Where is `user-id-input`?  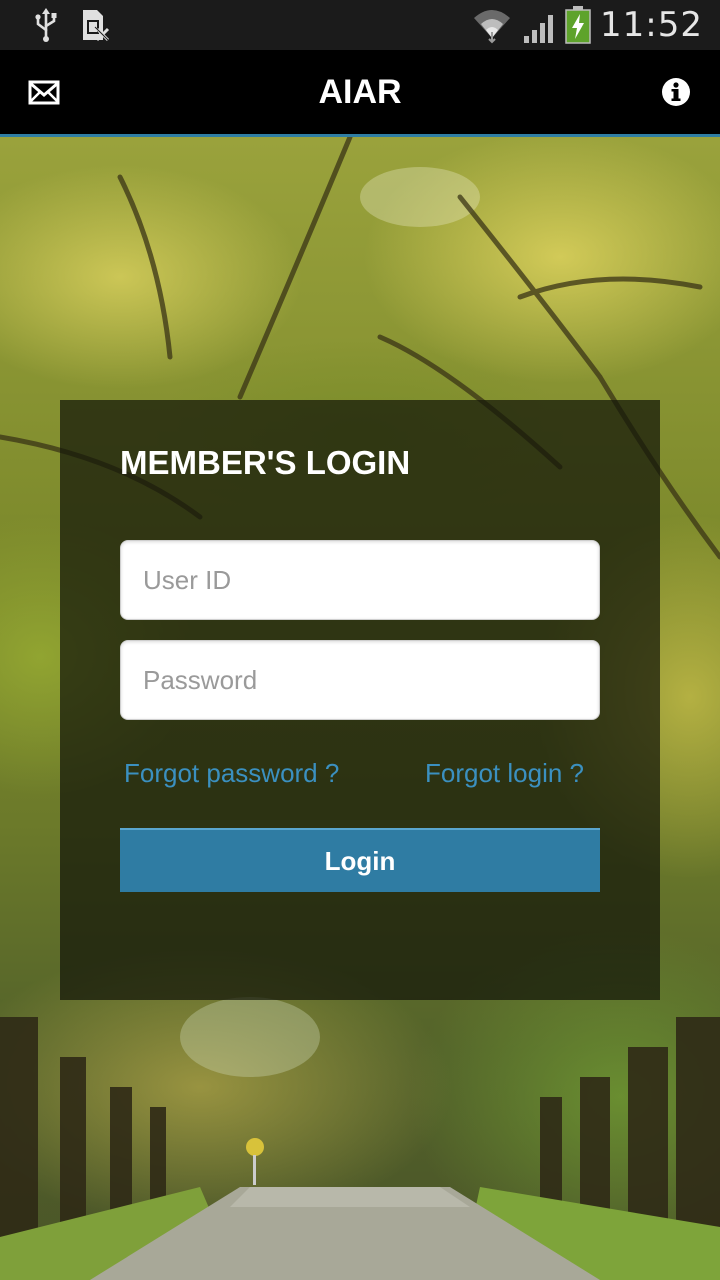
user-id-input is located at coordinates (360, 580).